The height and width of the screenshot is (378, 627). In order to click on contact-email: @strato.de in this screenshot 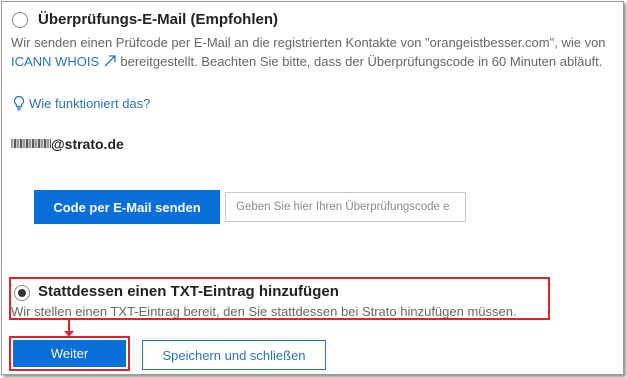, I will do `click(67, 144)`.